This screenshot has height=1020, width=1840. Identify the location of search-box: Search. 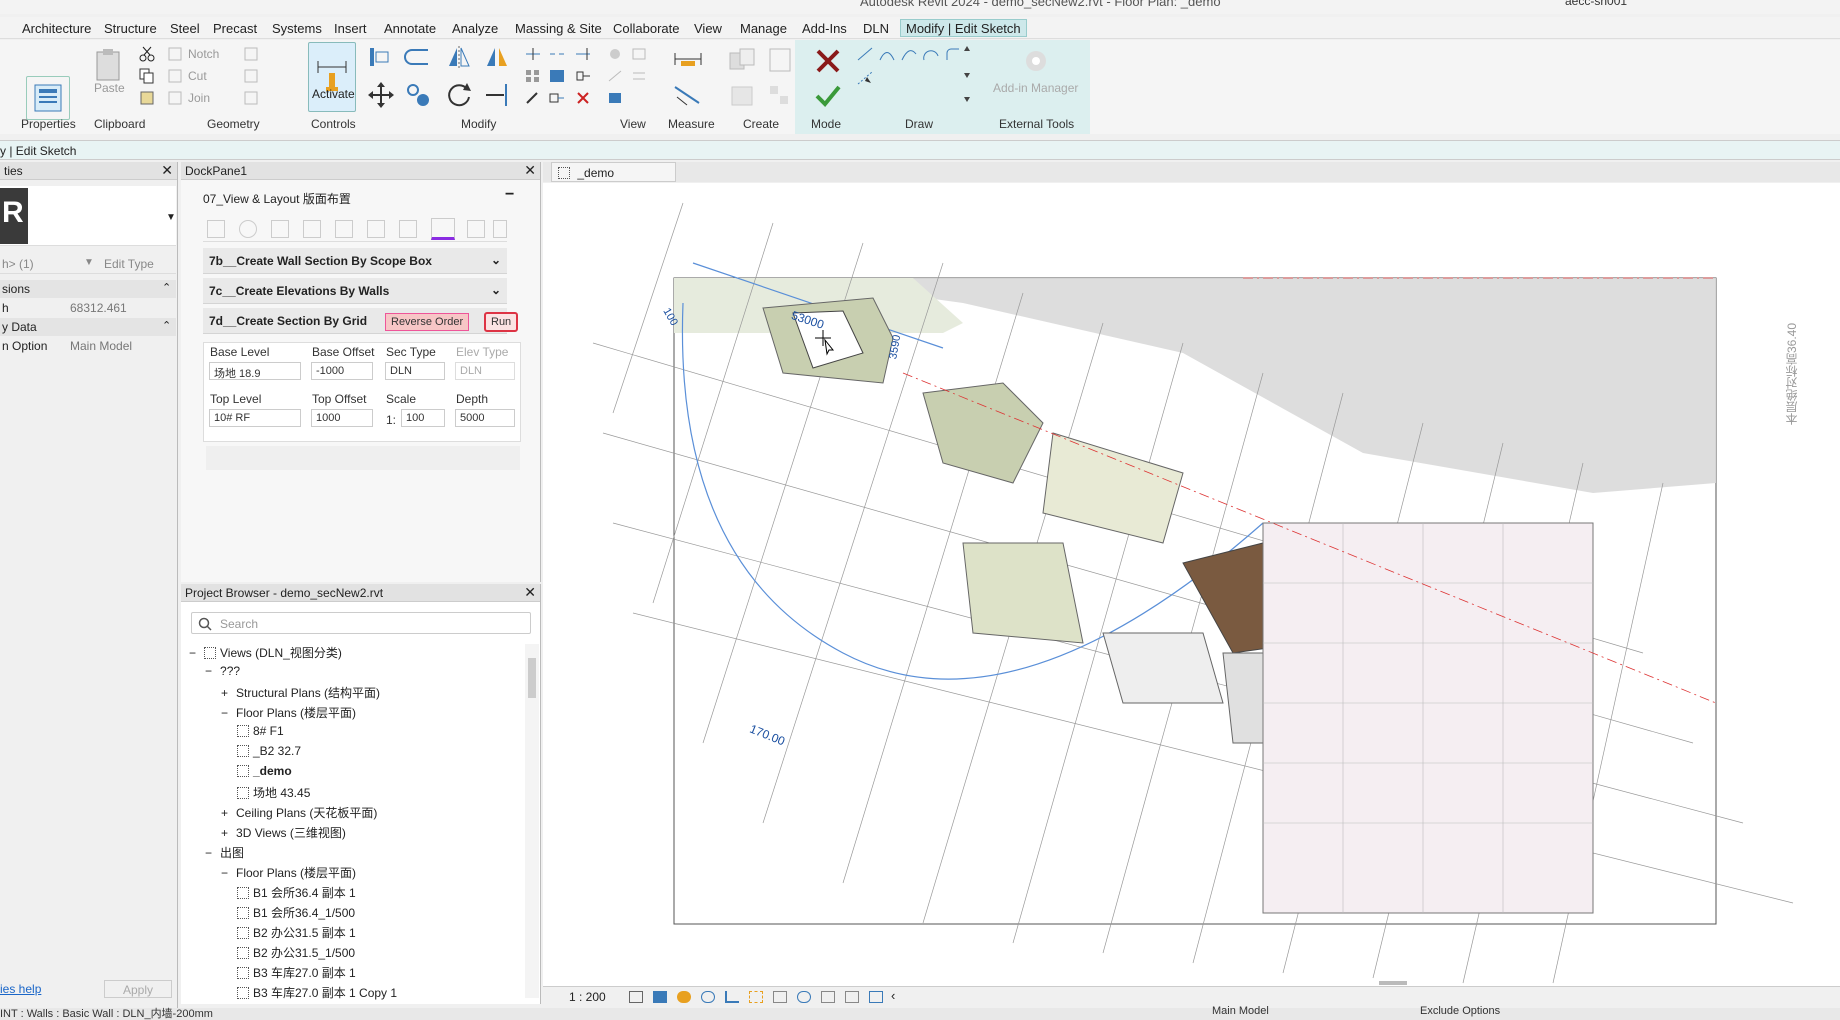
(361, 623).